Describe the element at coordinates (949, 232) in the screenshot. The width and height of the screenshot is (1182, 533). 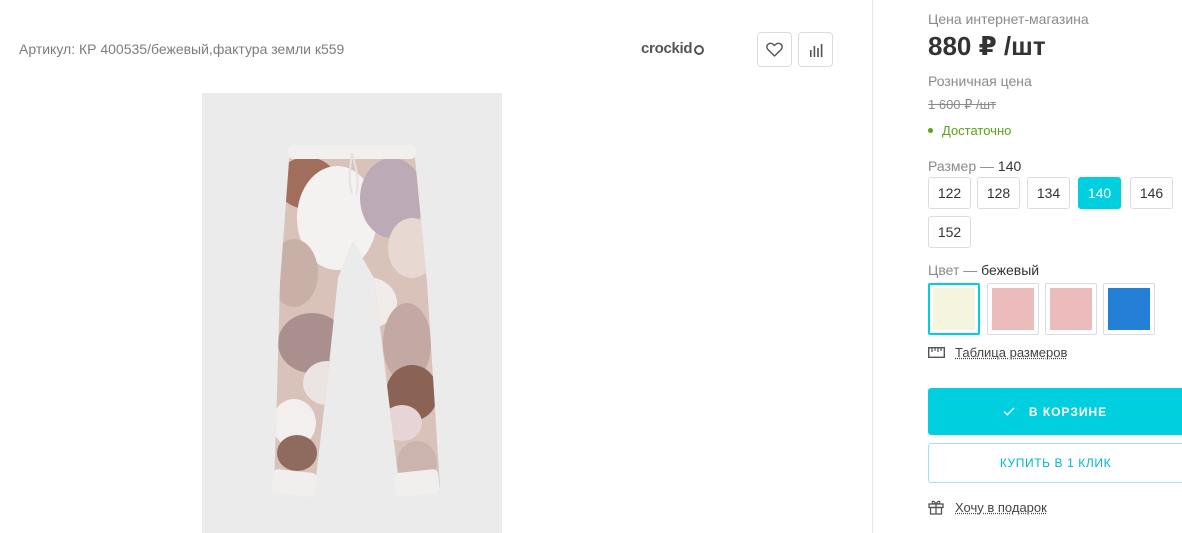
I see `size-option: 152` at that location.